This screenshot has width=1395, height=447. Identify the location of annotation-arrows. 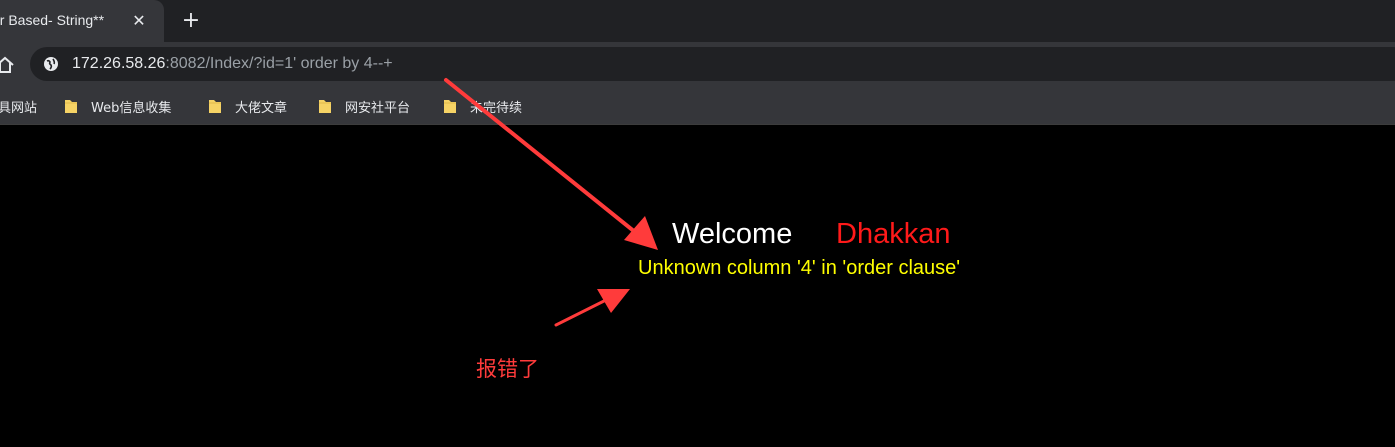
(551, 202).